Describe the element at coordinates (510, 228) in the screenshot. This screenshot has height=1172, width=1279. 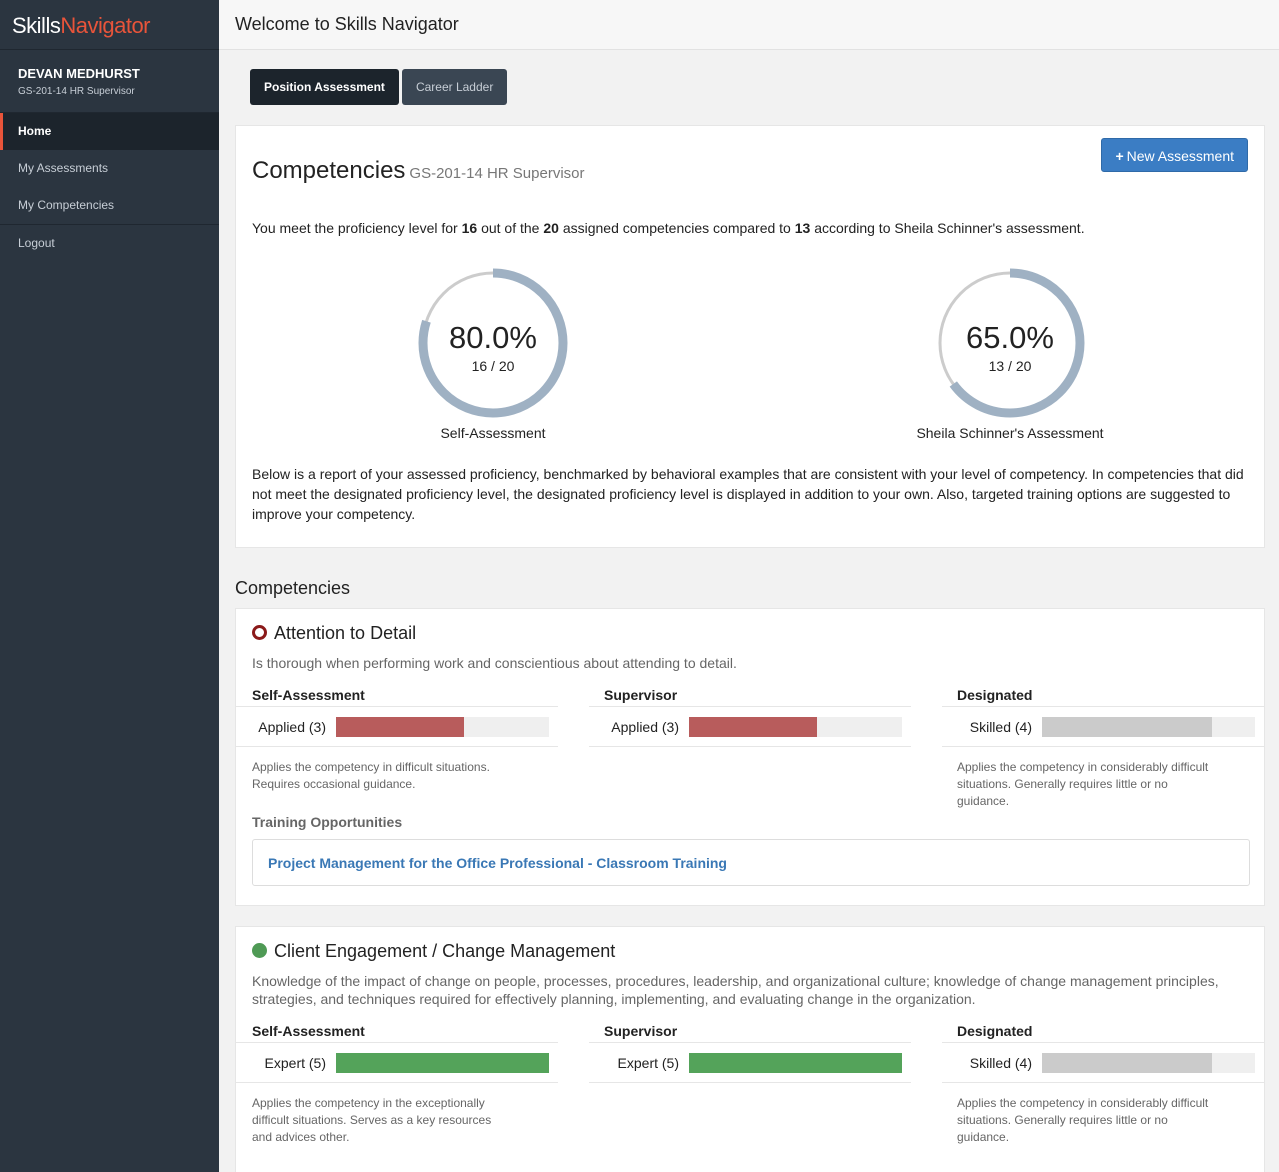
I see `summary-text-2: out of the` at that location.